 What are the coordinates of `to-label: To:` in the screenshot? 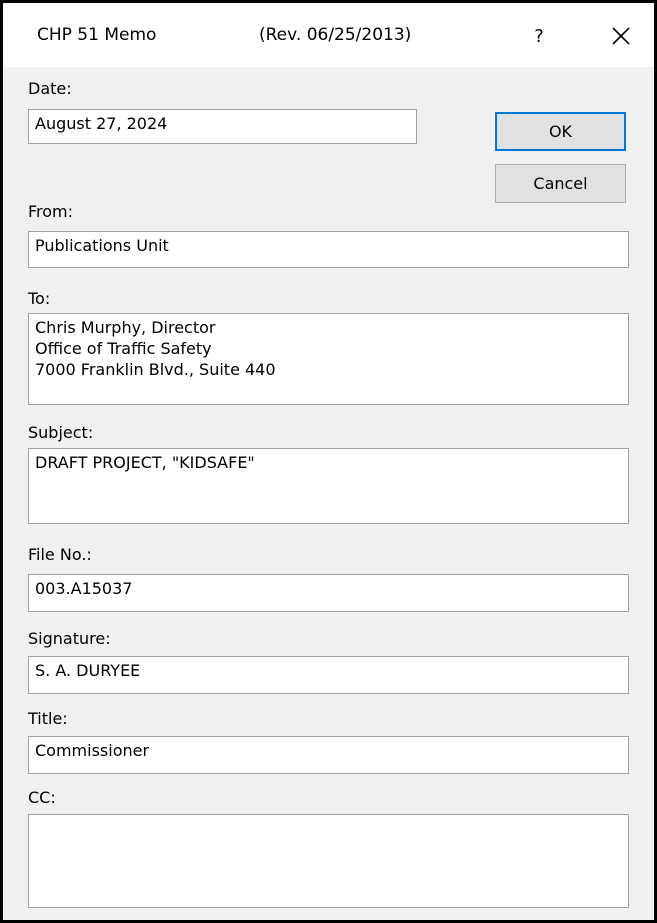 It's located at (39, 298).